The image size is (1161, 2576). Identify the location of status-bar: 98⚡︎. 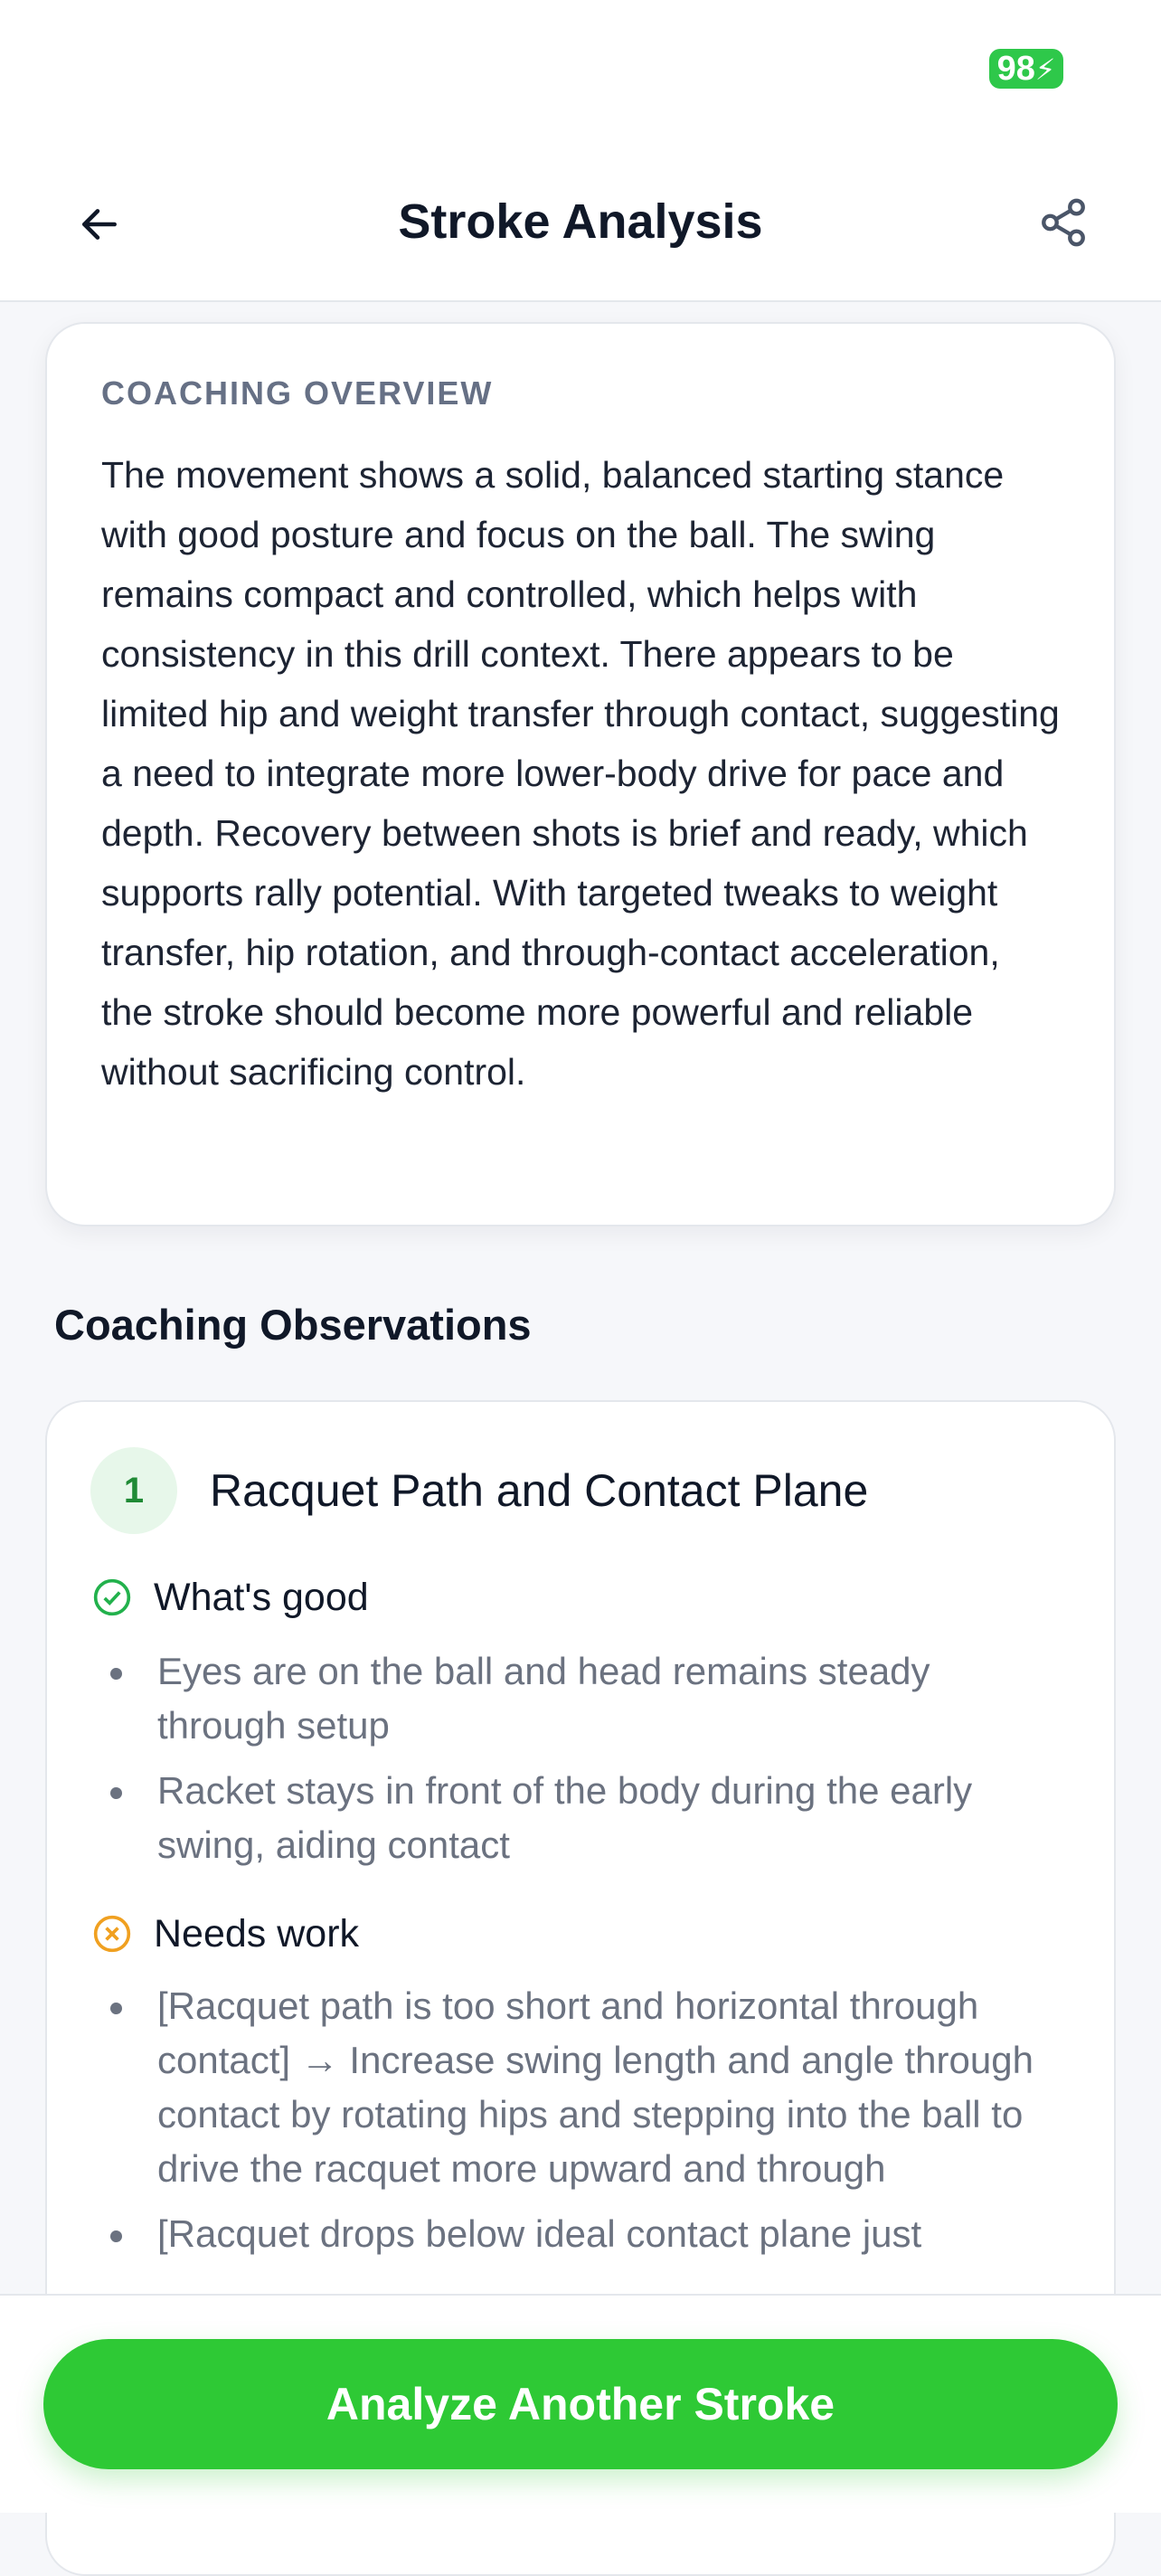
(580, 72).